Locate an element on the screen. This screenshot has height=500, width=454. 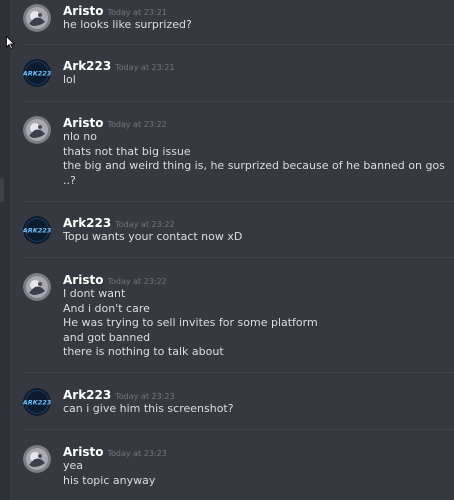
message-text: Topu wants your contact now xD is located at coordinates (153, 236).